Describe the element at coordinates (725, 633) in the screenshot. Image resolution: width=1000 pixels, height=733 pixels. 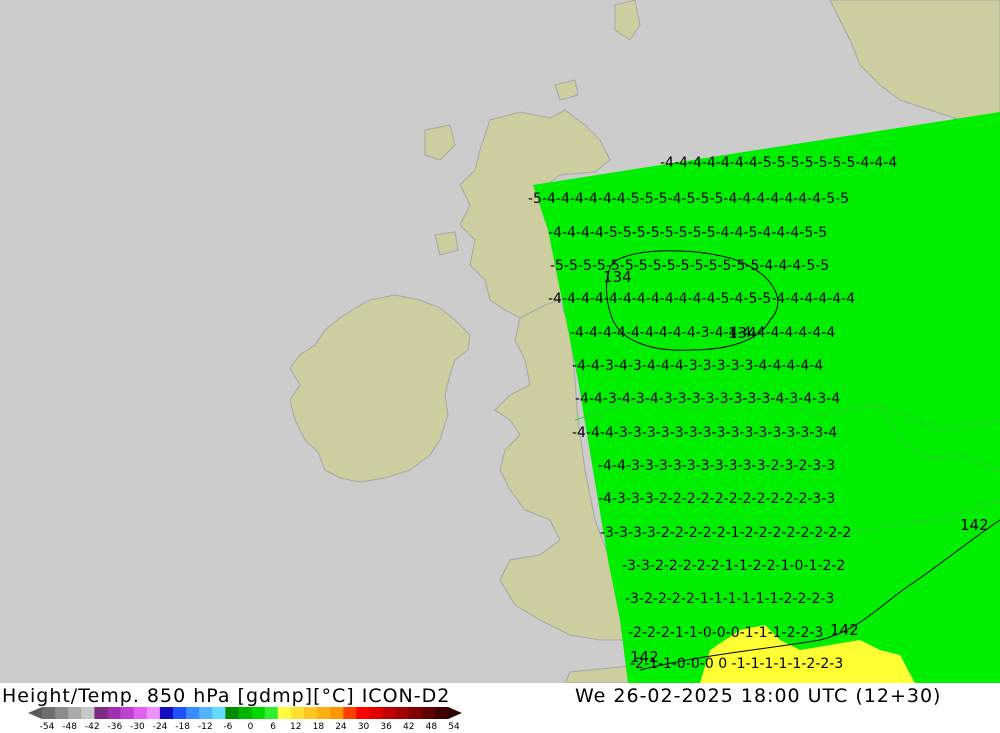
I see `isoline-label: -2-2-2-1-1-0-0-0-1-1-1-2-2-3` at that location.